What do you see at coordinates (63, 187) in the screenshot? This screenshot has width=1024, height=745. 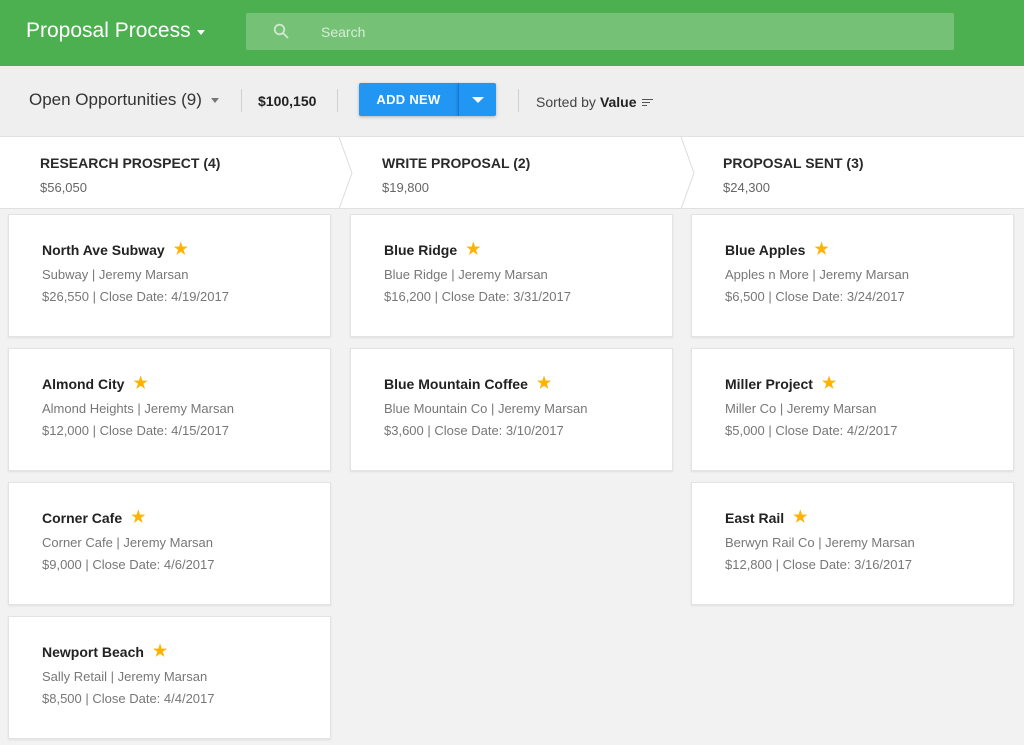 I see `stage-amount: $56,050` at bounding box center [63, 187].